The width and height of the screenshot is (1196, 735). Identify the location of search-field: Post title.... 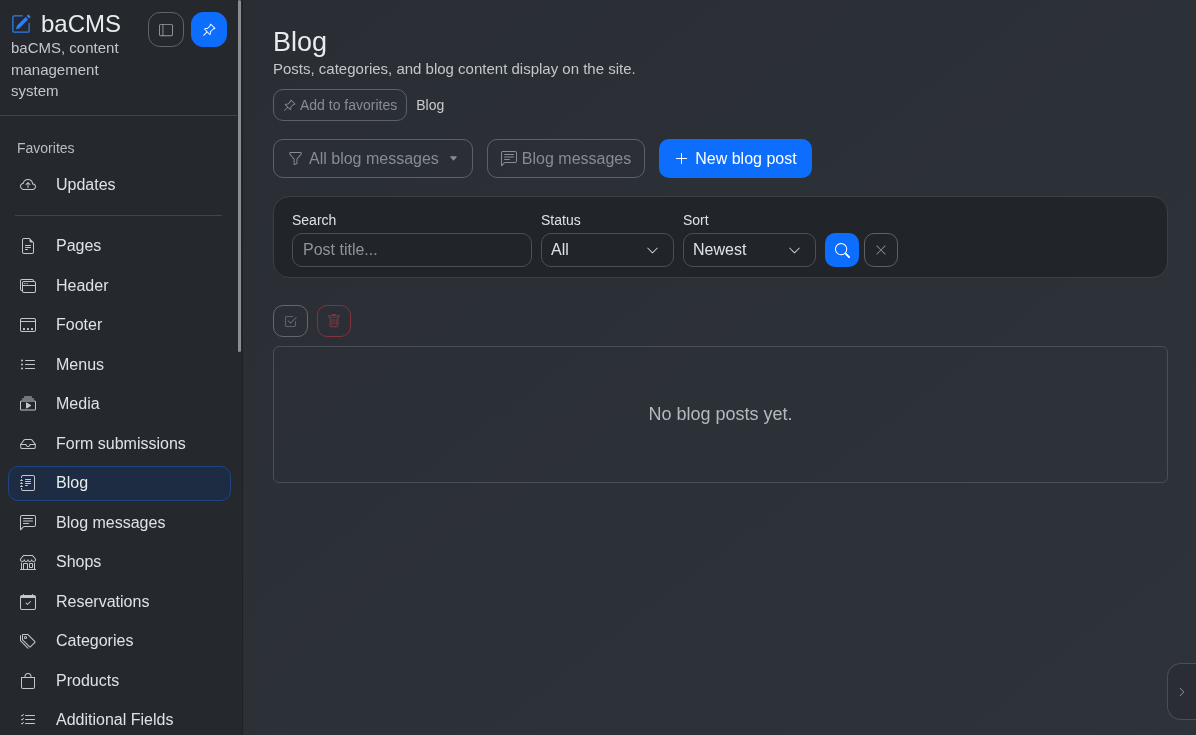
(412, 250).